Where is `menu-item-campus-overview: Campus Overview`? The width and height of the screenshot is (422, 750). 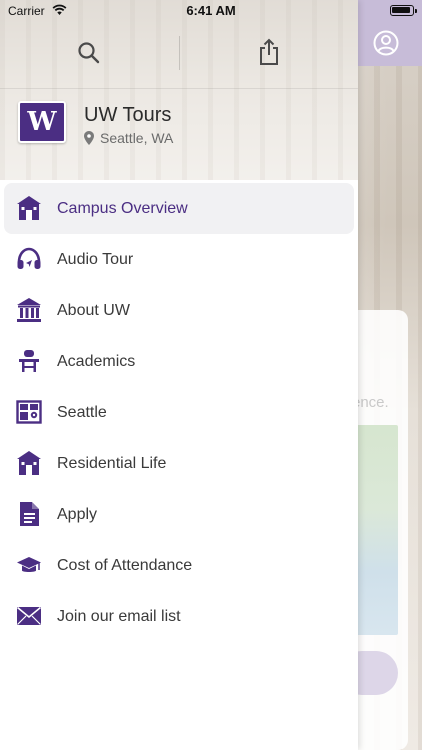 menu-item-campus-overview: Campus Overview is located at coordinates (179, 208).